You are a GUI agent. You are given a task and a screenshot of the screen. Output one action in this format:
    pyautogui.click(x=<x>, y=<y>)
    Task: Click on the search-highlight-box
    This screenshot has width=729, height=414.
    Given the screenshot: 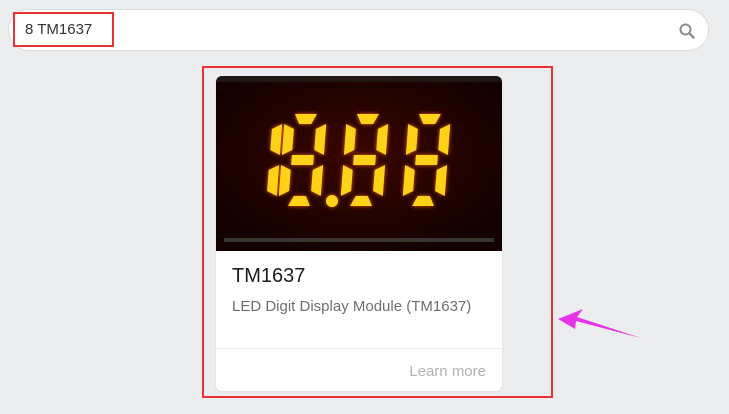 What is the action you would take?
    pyautogui.click(x=63, y=29)
    